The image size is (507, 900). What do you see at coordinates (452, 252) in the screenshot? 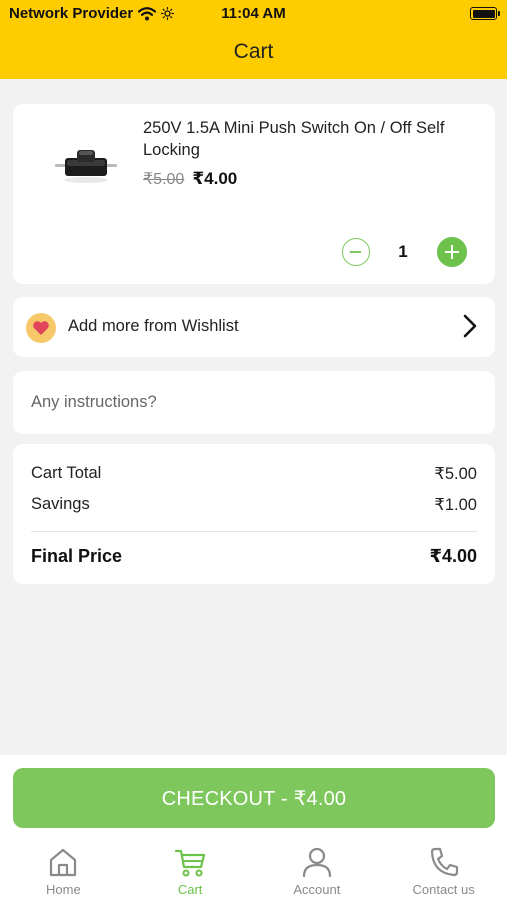
I see `plus-circle-icon` at bounding box center [452, 252].